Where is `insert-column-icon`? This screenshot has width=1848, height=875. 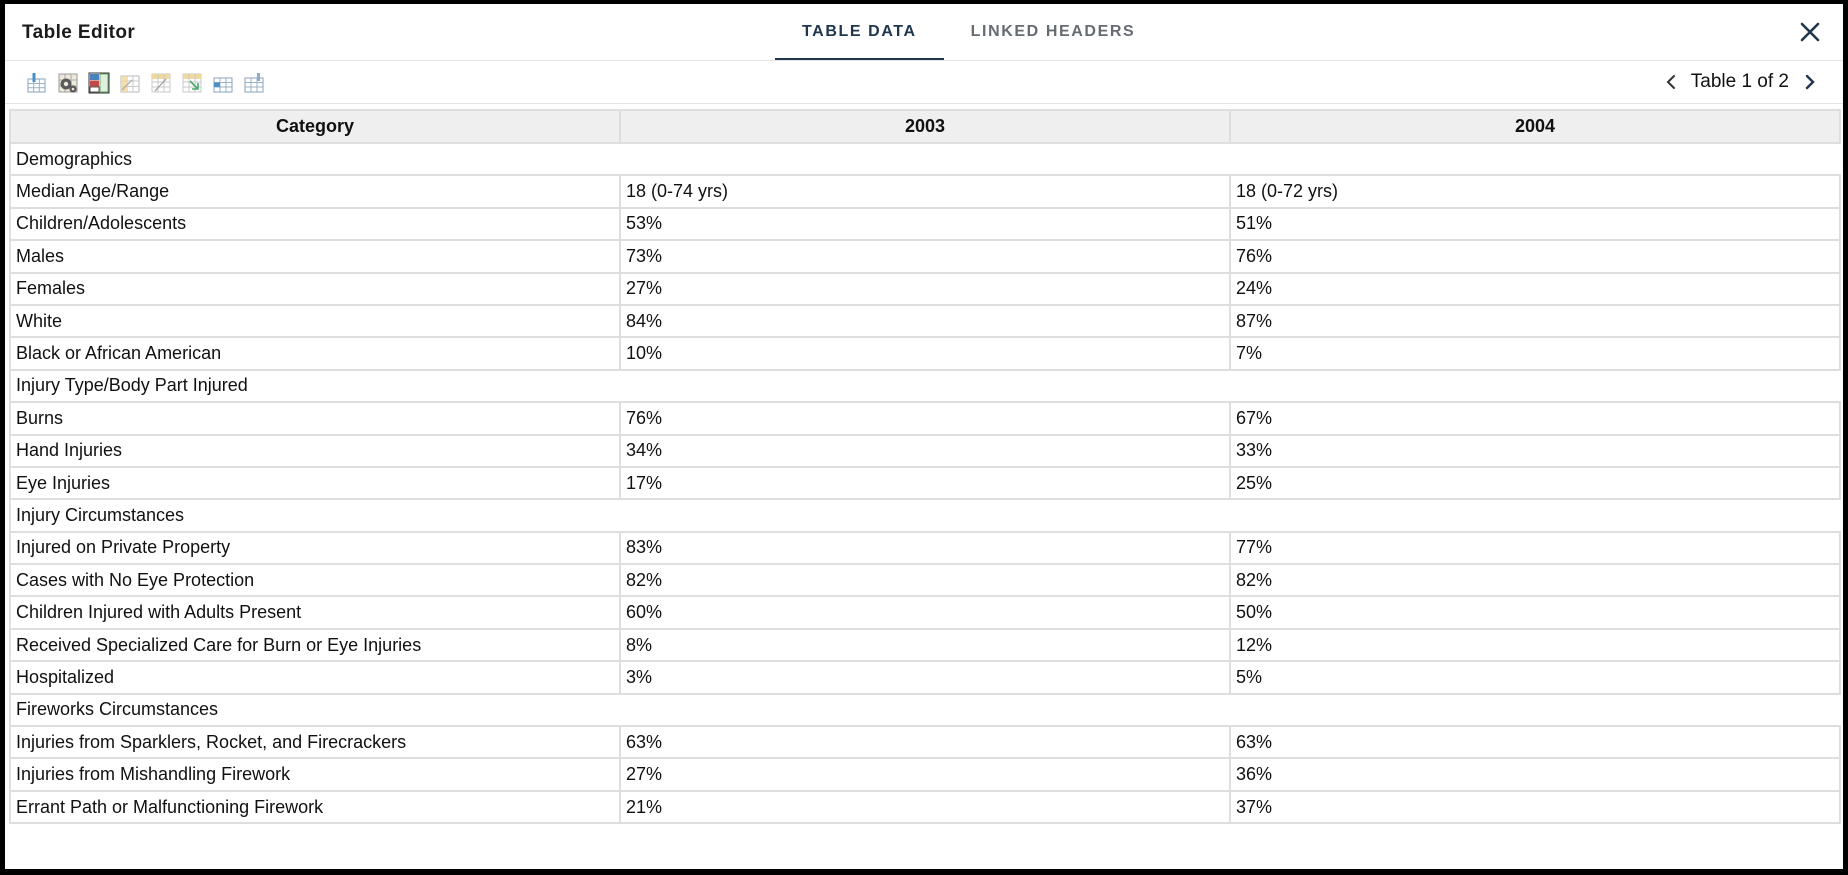
insert-column-icon is located at coordinates (37, 83).